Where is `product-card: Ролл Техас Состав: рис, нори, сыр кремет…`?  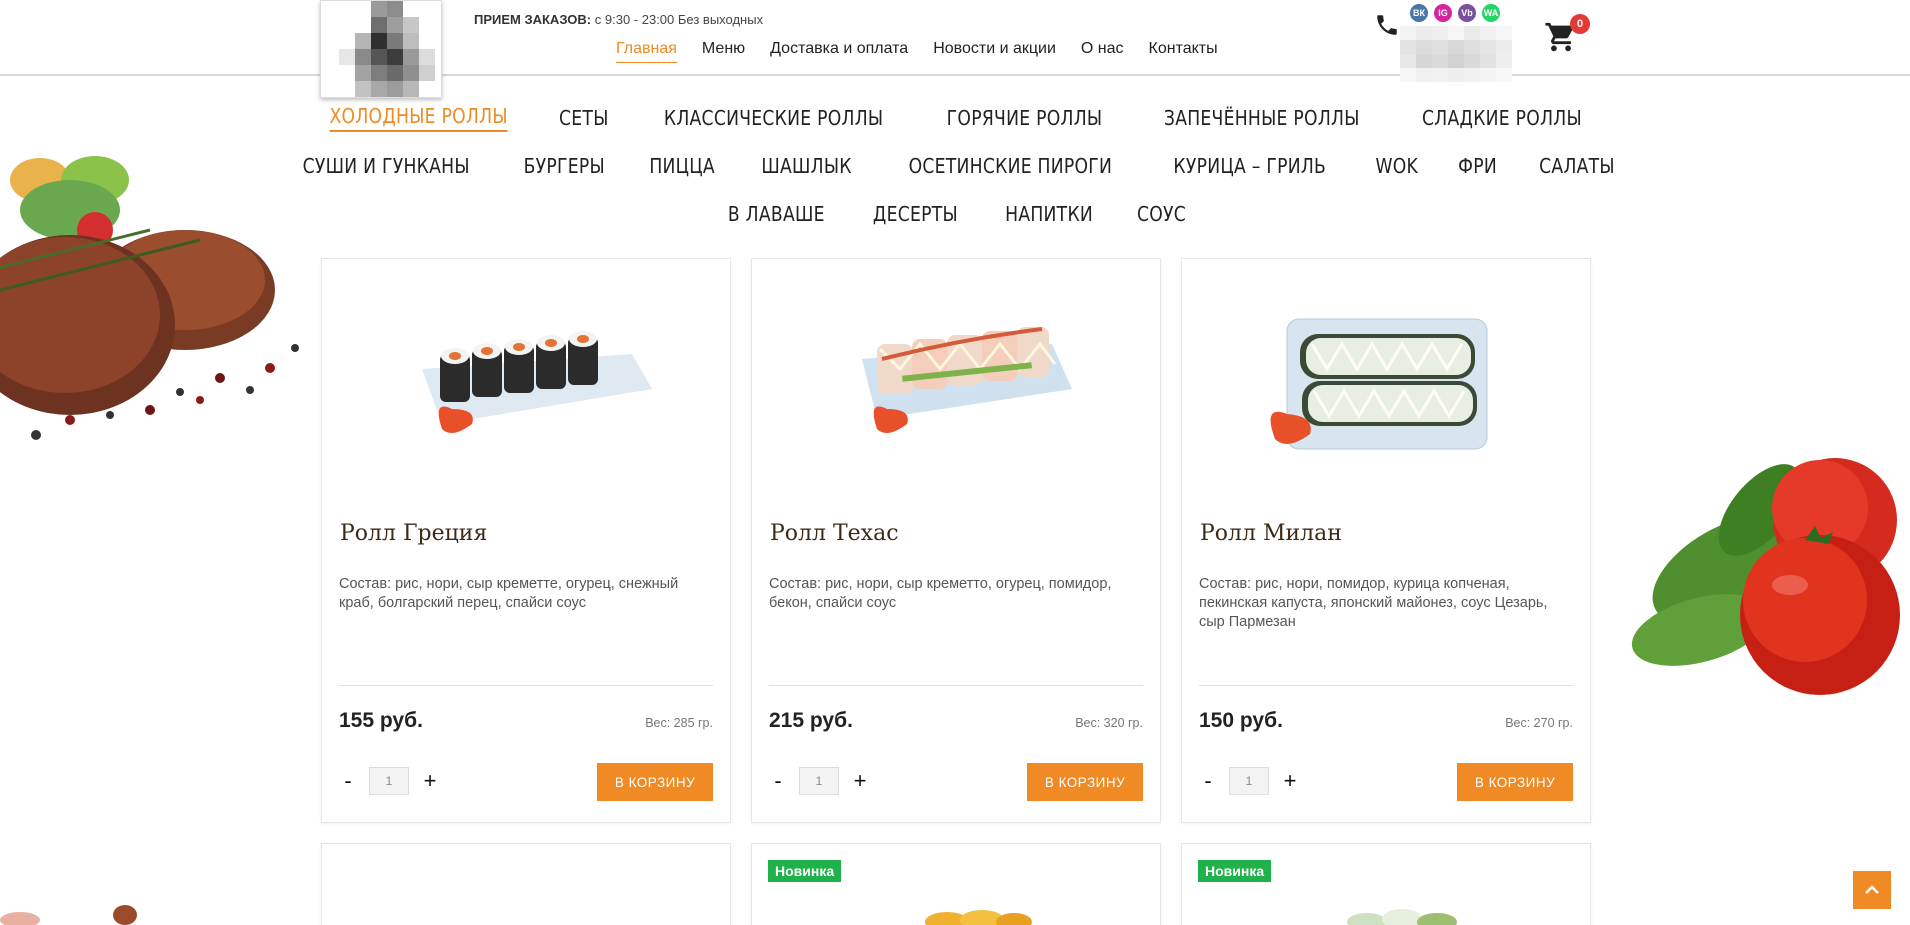
product-card: Ролл Техас Состав: рис, нори, сыр кремет… is located at coordinates (956, 540).